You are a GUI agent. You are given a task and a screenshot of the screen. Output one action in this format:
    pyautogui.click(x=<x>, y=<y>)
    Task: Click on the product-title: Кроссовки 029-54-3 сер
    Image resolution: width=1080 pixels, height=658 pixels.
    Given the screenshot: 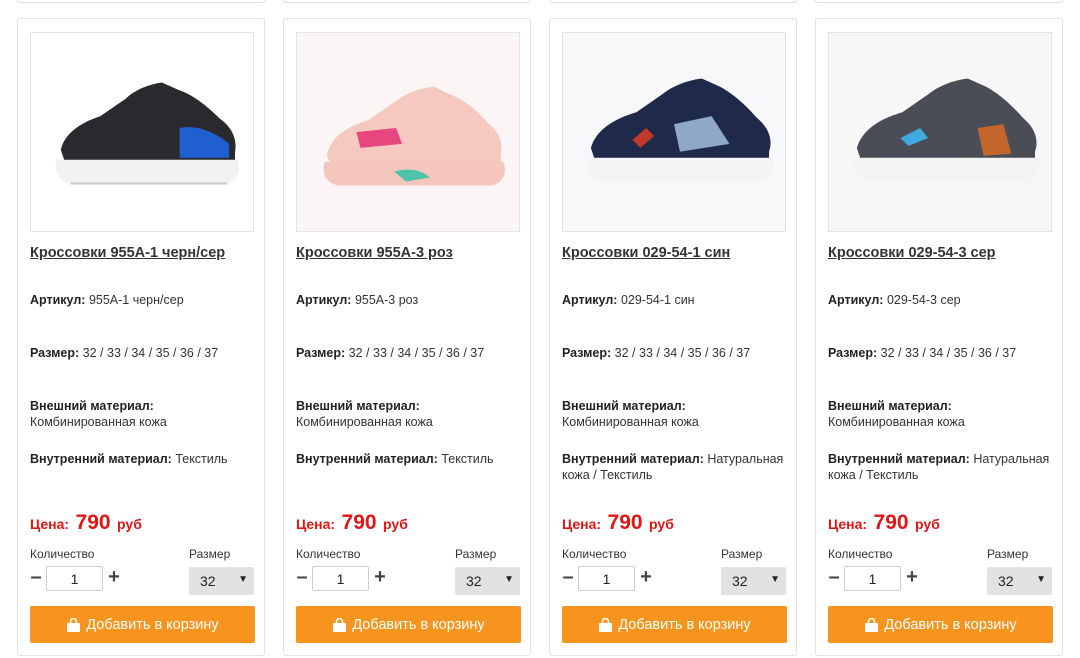 What is the action you would take?
    pyautogui.click(x=943, y=253)
    